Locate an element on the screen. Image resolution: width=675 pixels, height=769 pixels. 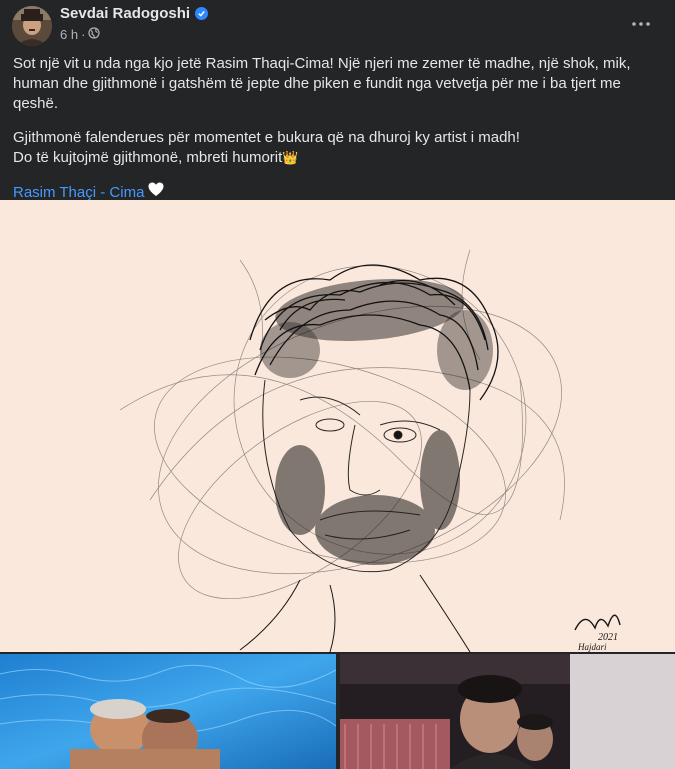
avatar is located at coordinates (32, 26).